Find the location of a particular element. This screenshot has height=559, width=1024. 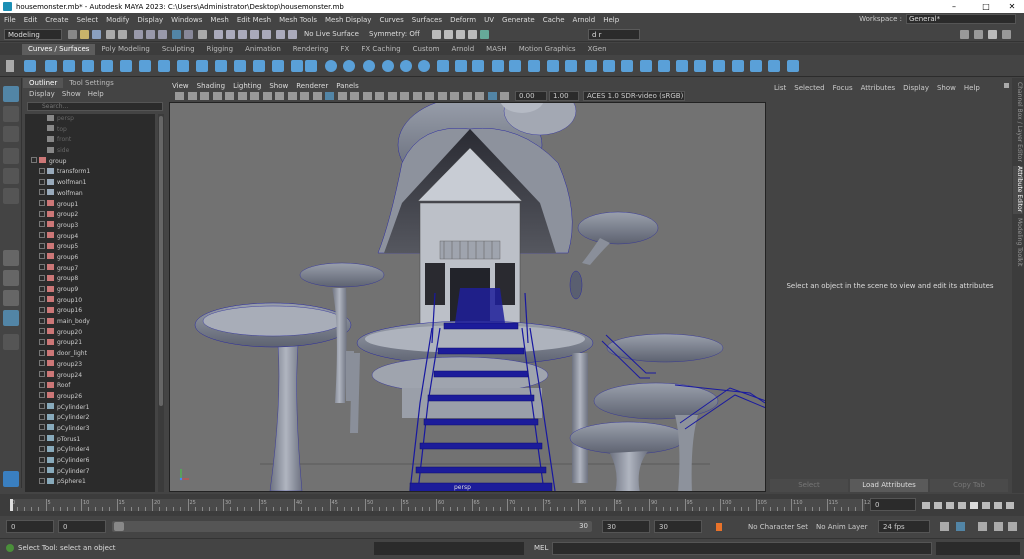

attribute-menu-attributes: Attributes is located at coordinates (878, 88).